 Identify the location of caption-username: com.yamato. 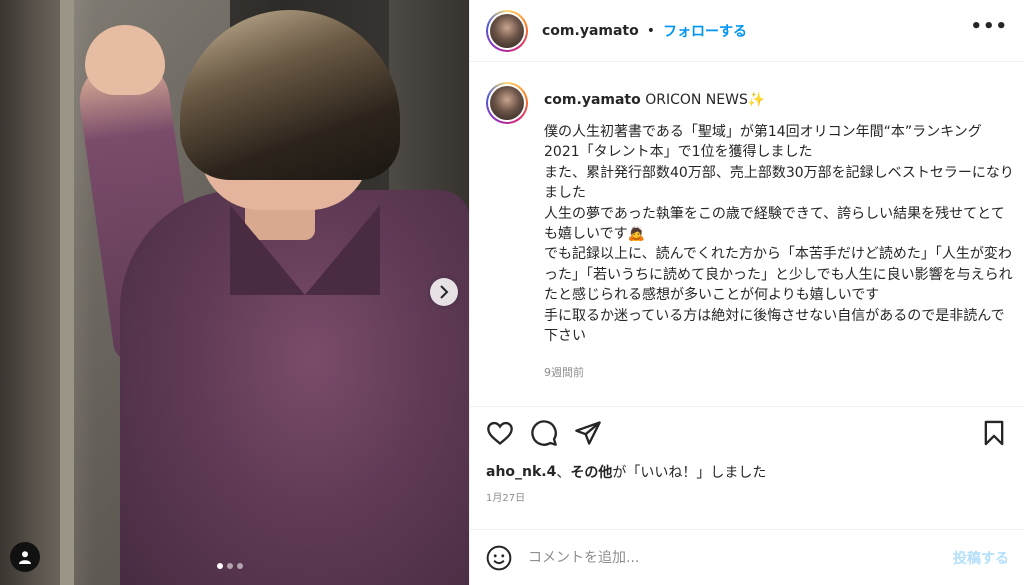
(592, 100).